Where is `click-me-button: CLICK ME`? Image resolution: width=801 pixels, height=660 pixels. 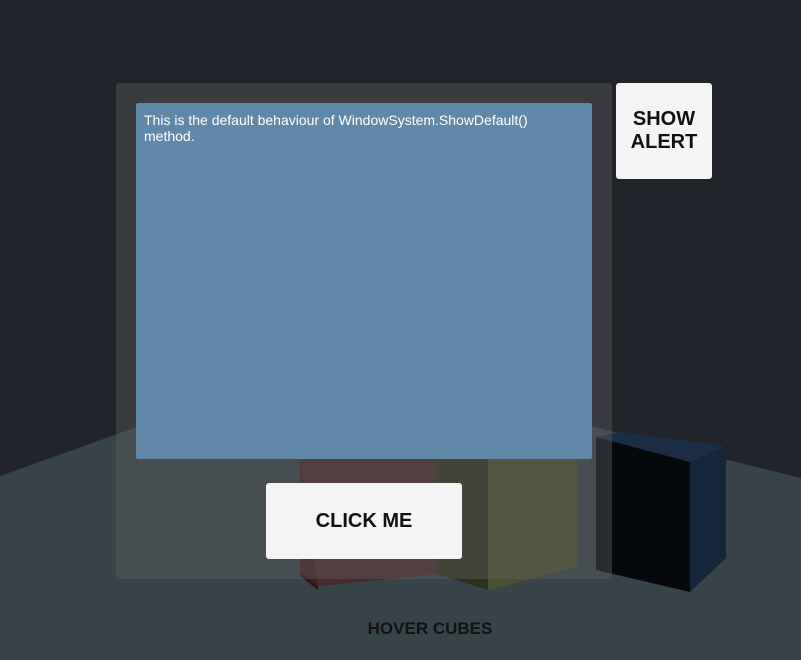
click-me-button: CLICK ME is located at coordinates (364, 521).